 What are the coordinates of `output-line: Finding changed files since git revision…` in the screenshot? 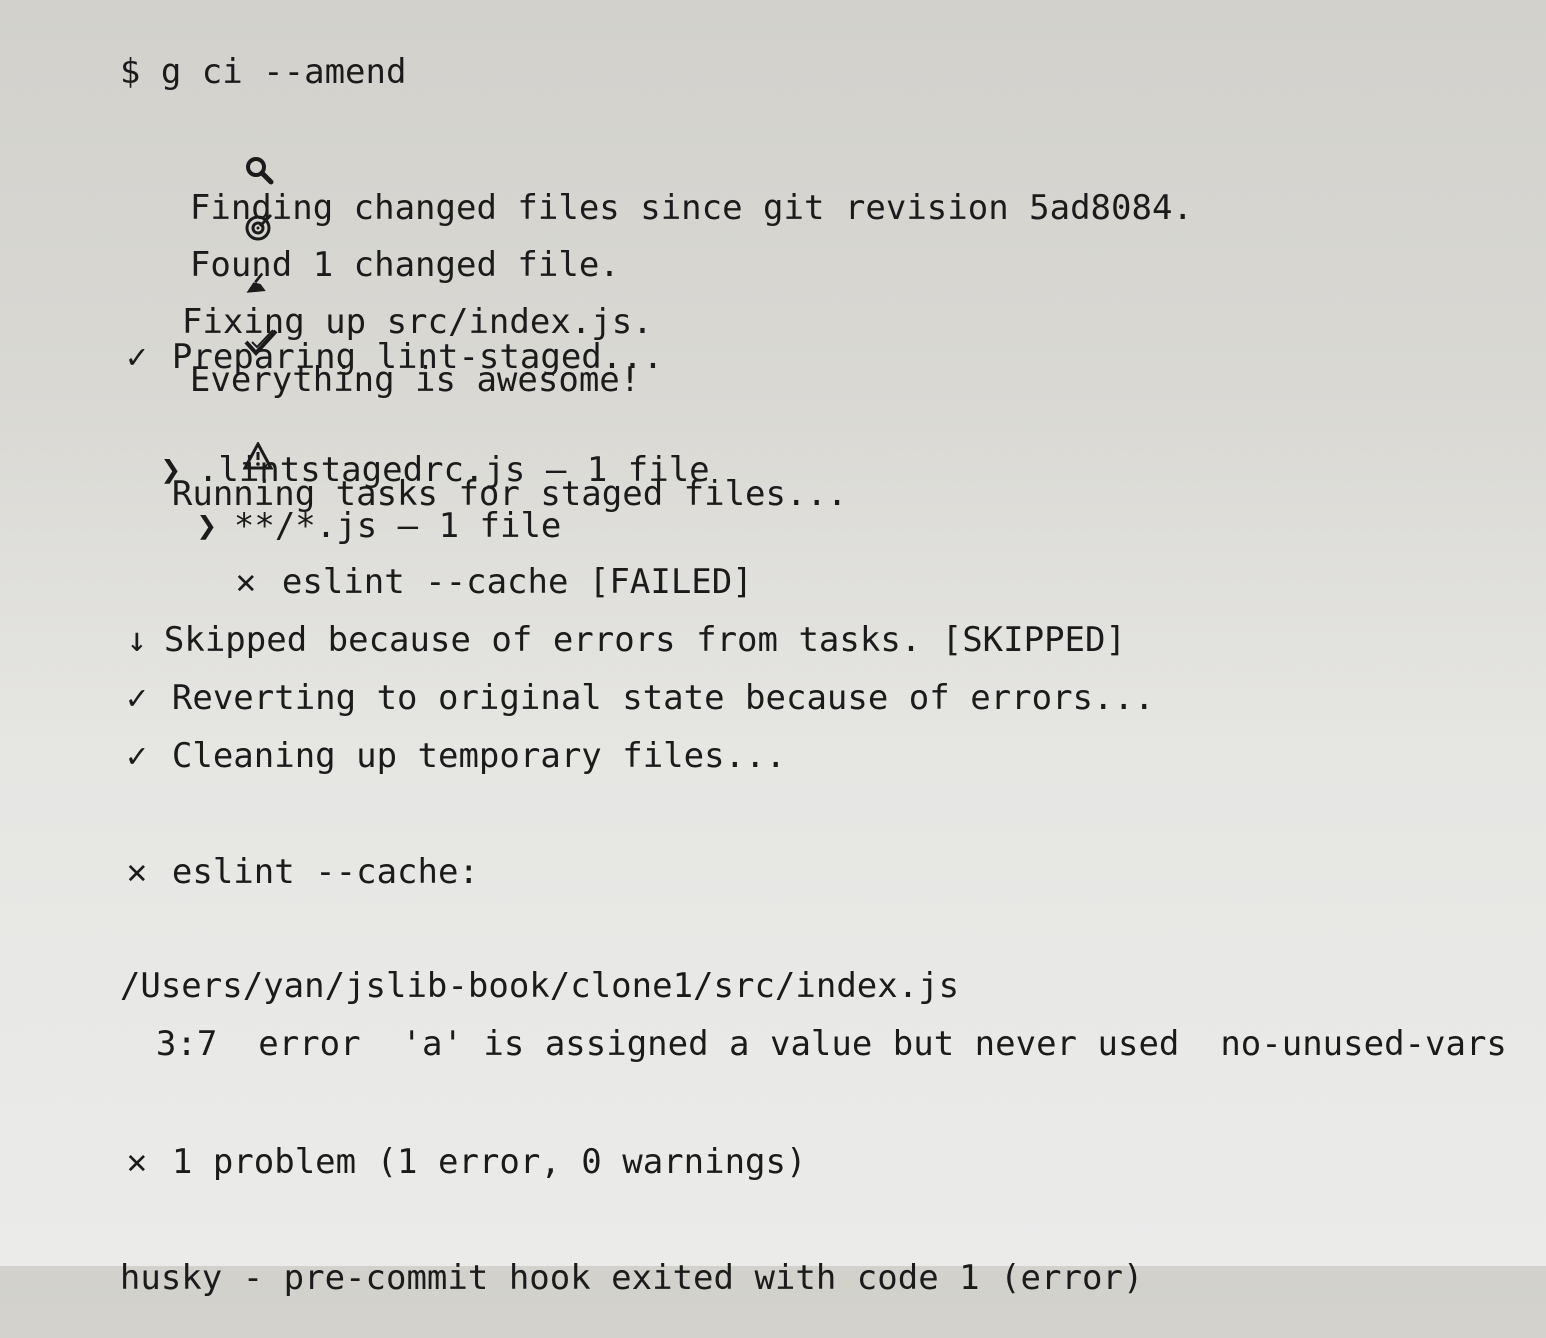 It's located at (615, 148).